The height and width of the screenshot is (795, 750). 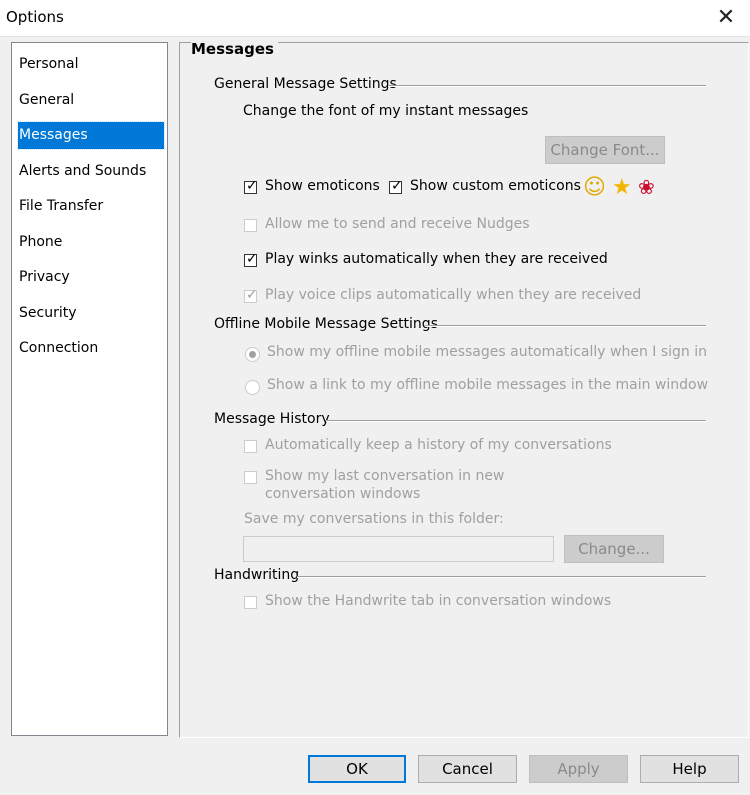 I want to click on nav-item-privacy: Privacy, so click(x=91, y=277).